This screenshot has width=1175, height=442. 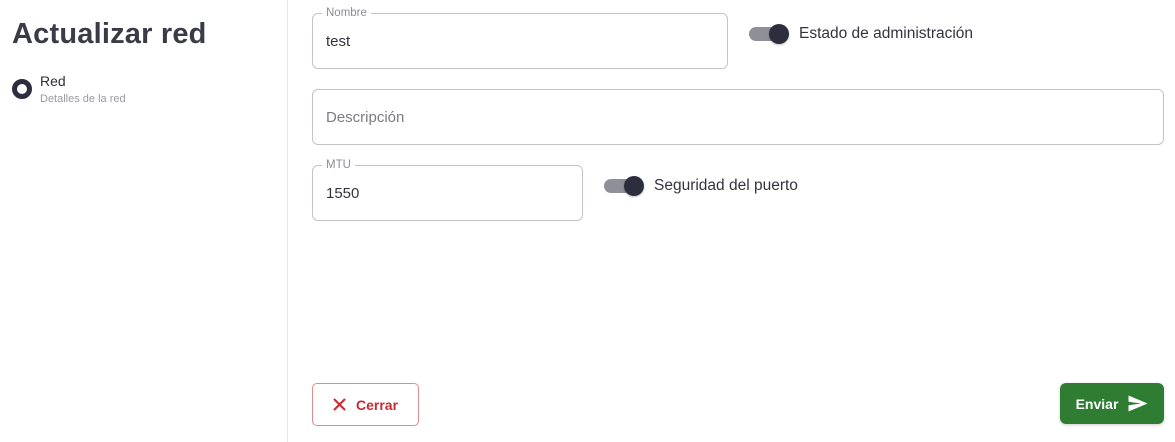 I want to click on port-security-switch, so click(x=624, y=186).